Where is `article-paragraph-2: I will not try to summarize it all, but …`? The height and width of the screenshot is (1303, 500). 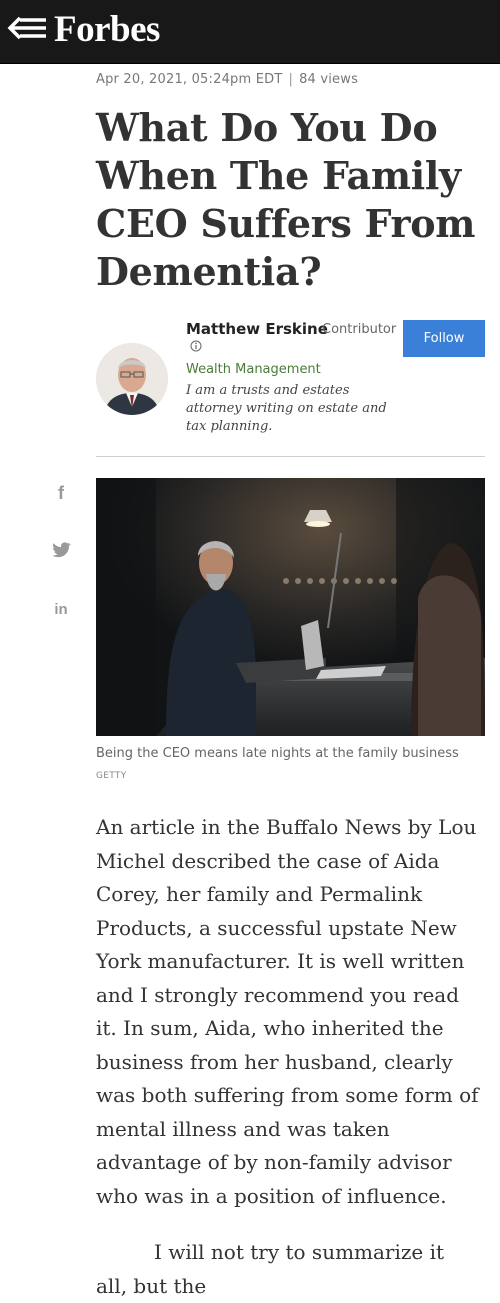 article-paragraph-2: I will not try to summarize it all, but … is located at coordinates (270, 1269).